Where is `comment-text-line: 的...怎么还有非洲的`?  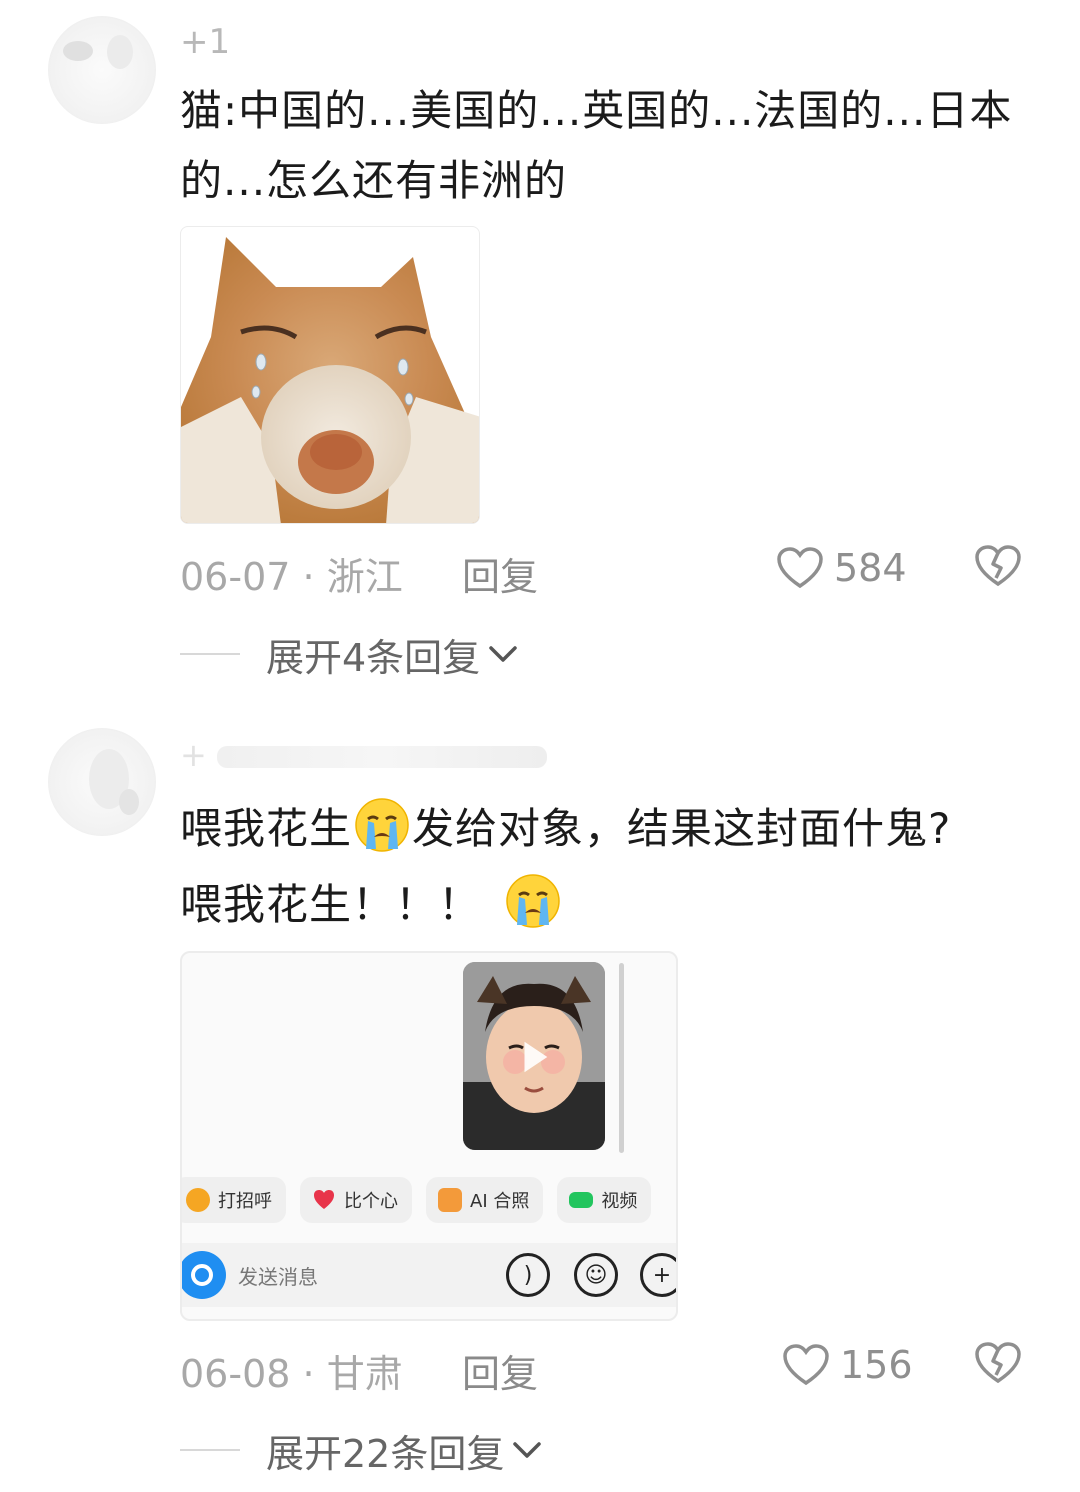
comment-text-line: 的...怎么还有非洲的 is located at coordinates (374, 180).